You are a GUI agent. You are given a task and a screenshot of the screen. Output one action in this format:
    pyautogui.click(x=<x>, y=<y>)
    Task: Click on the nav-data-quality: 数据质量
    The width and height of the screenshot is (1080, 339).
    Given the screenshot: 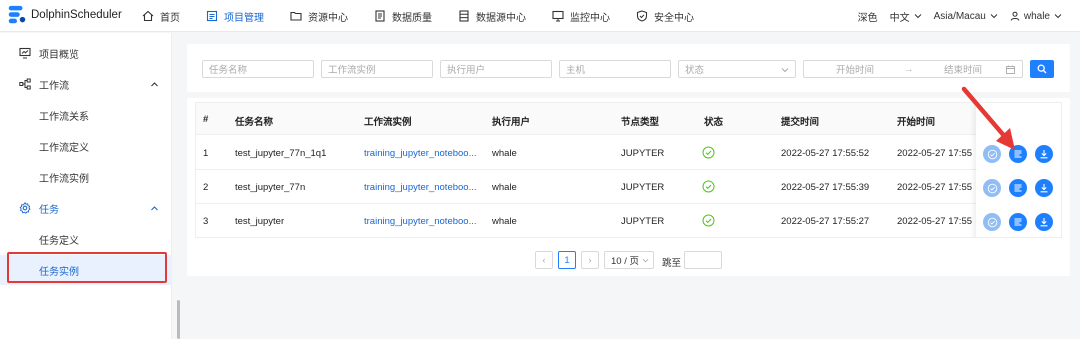 What is the action you would take?
    pyautogui.click(x=403, y=16)
    